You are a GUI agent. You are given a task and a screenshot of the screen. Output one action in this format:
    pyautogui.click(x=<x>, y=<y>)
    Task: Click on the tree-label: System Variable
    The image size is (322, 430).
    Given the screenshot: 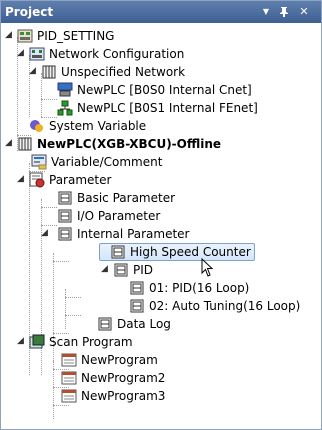 What is the action you would take?
    pyautogui.click(x=98, y=126)
    